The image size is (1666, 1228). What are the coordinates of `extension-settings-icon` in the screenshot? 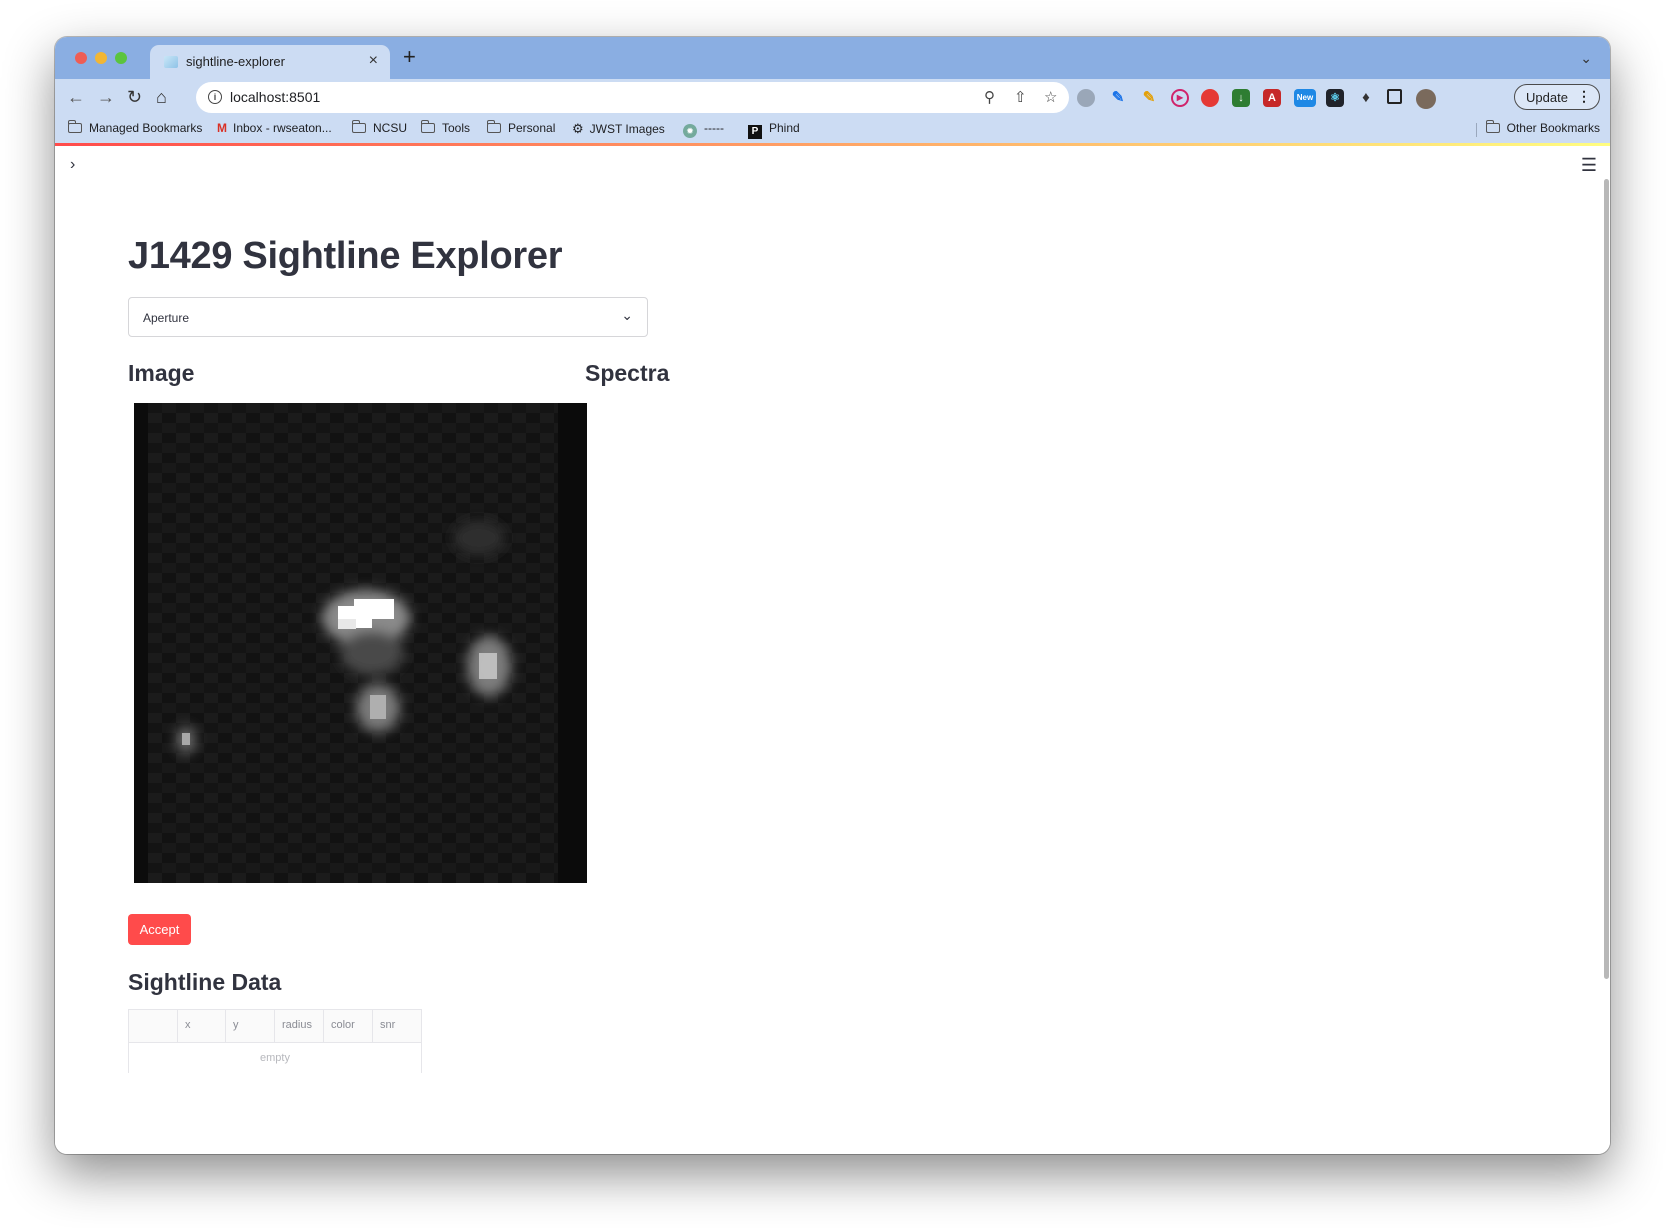 It's located at (1086, 98).